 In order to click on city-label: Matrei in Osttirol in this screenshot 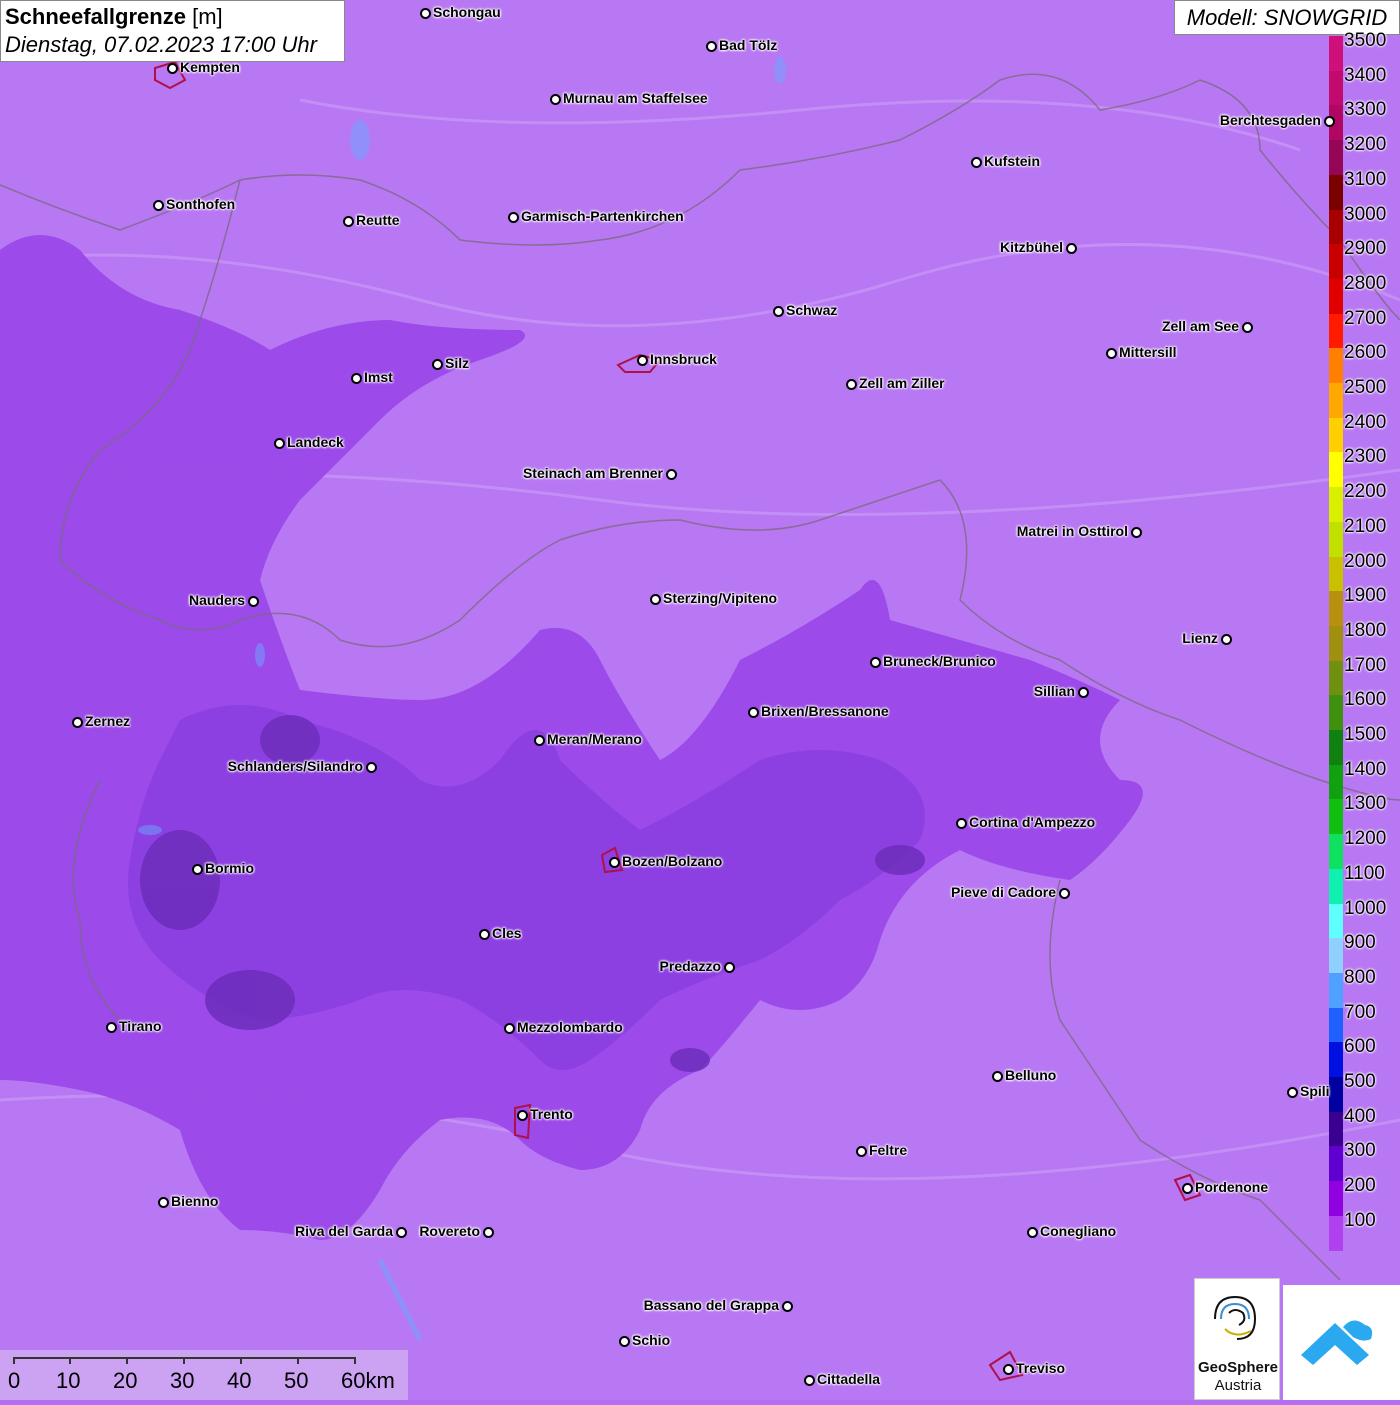, I will do `click(1072, 531)`.